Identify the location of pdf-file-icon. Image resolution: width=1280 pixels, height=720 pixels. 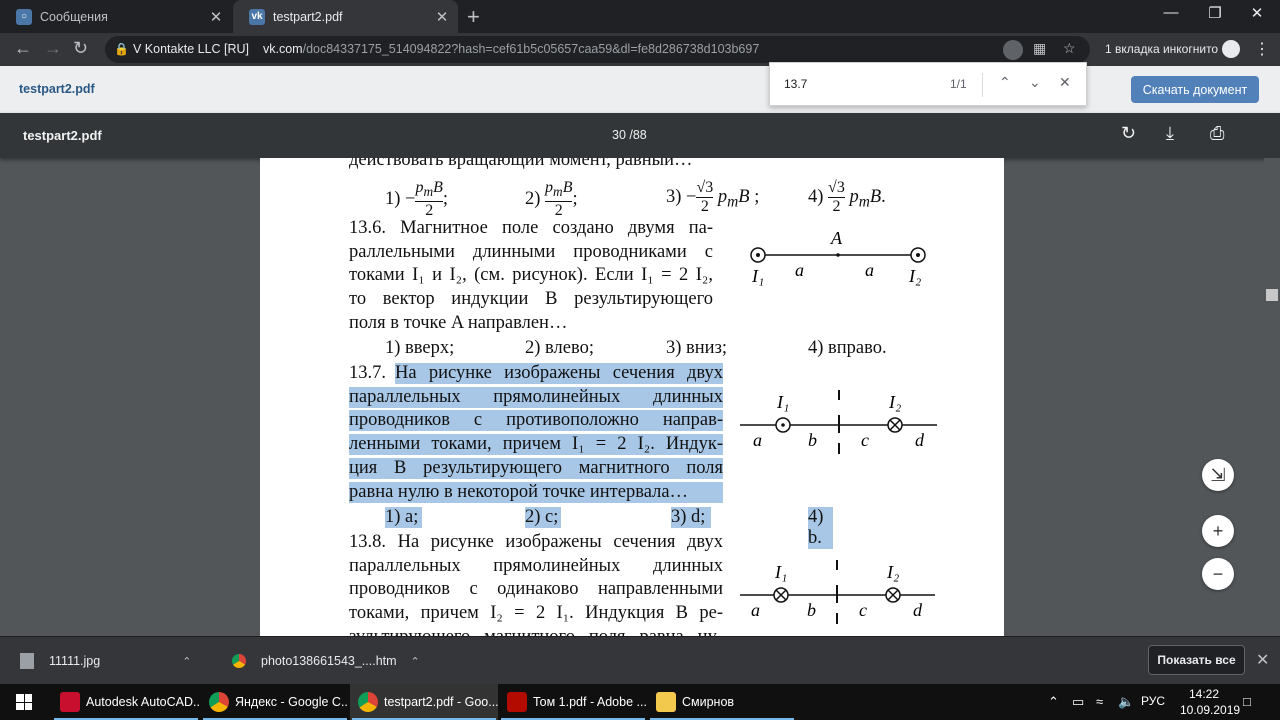
(517, 702).